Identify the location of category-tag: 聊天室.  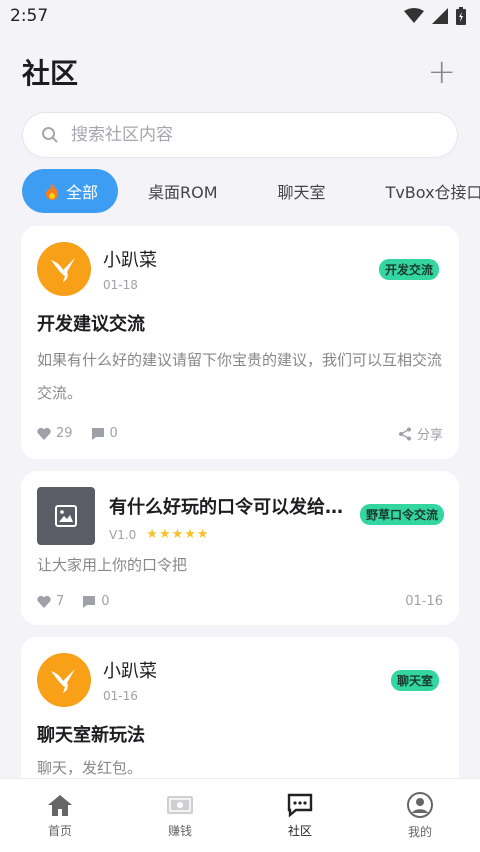
(414, 680).